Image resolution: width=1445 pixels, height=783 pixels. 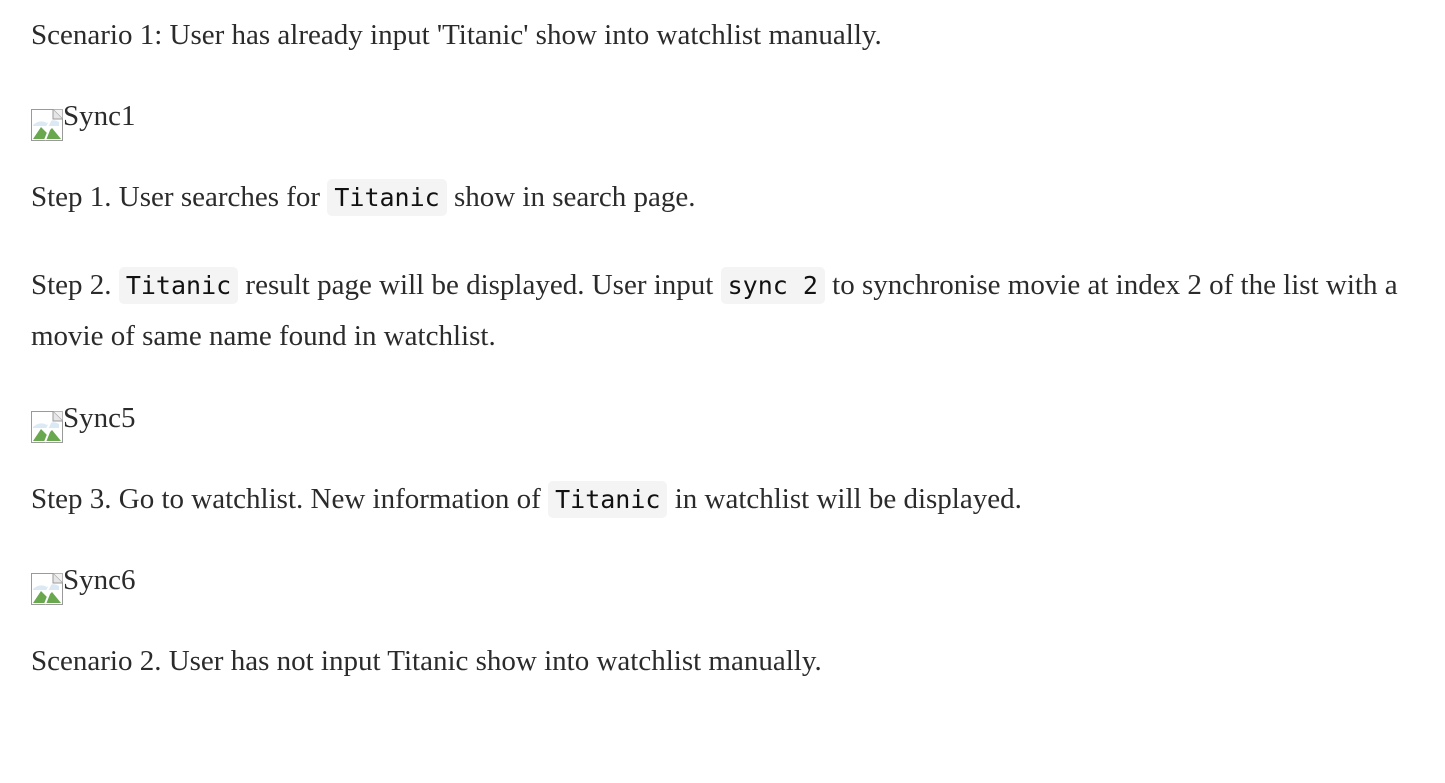 I want to click on image-alt-text: Sync5, so click(x=99, y=418).